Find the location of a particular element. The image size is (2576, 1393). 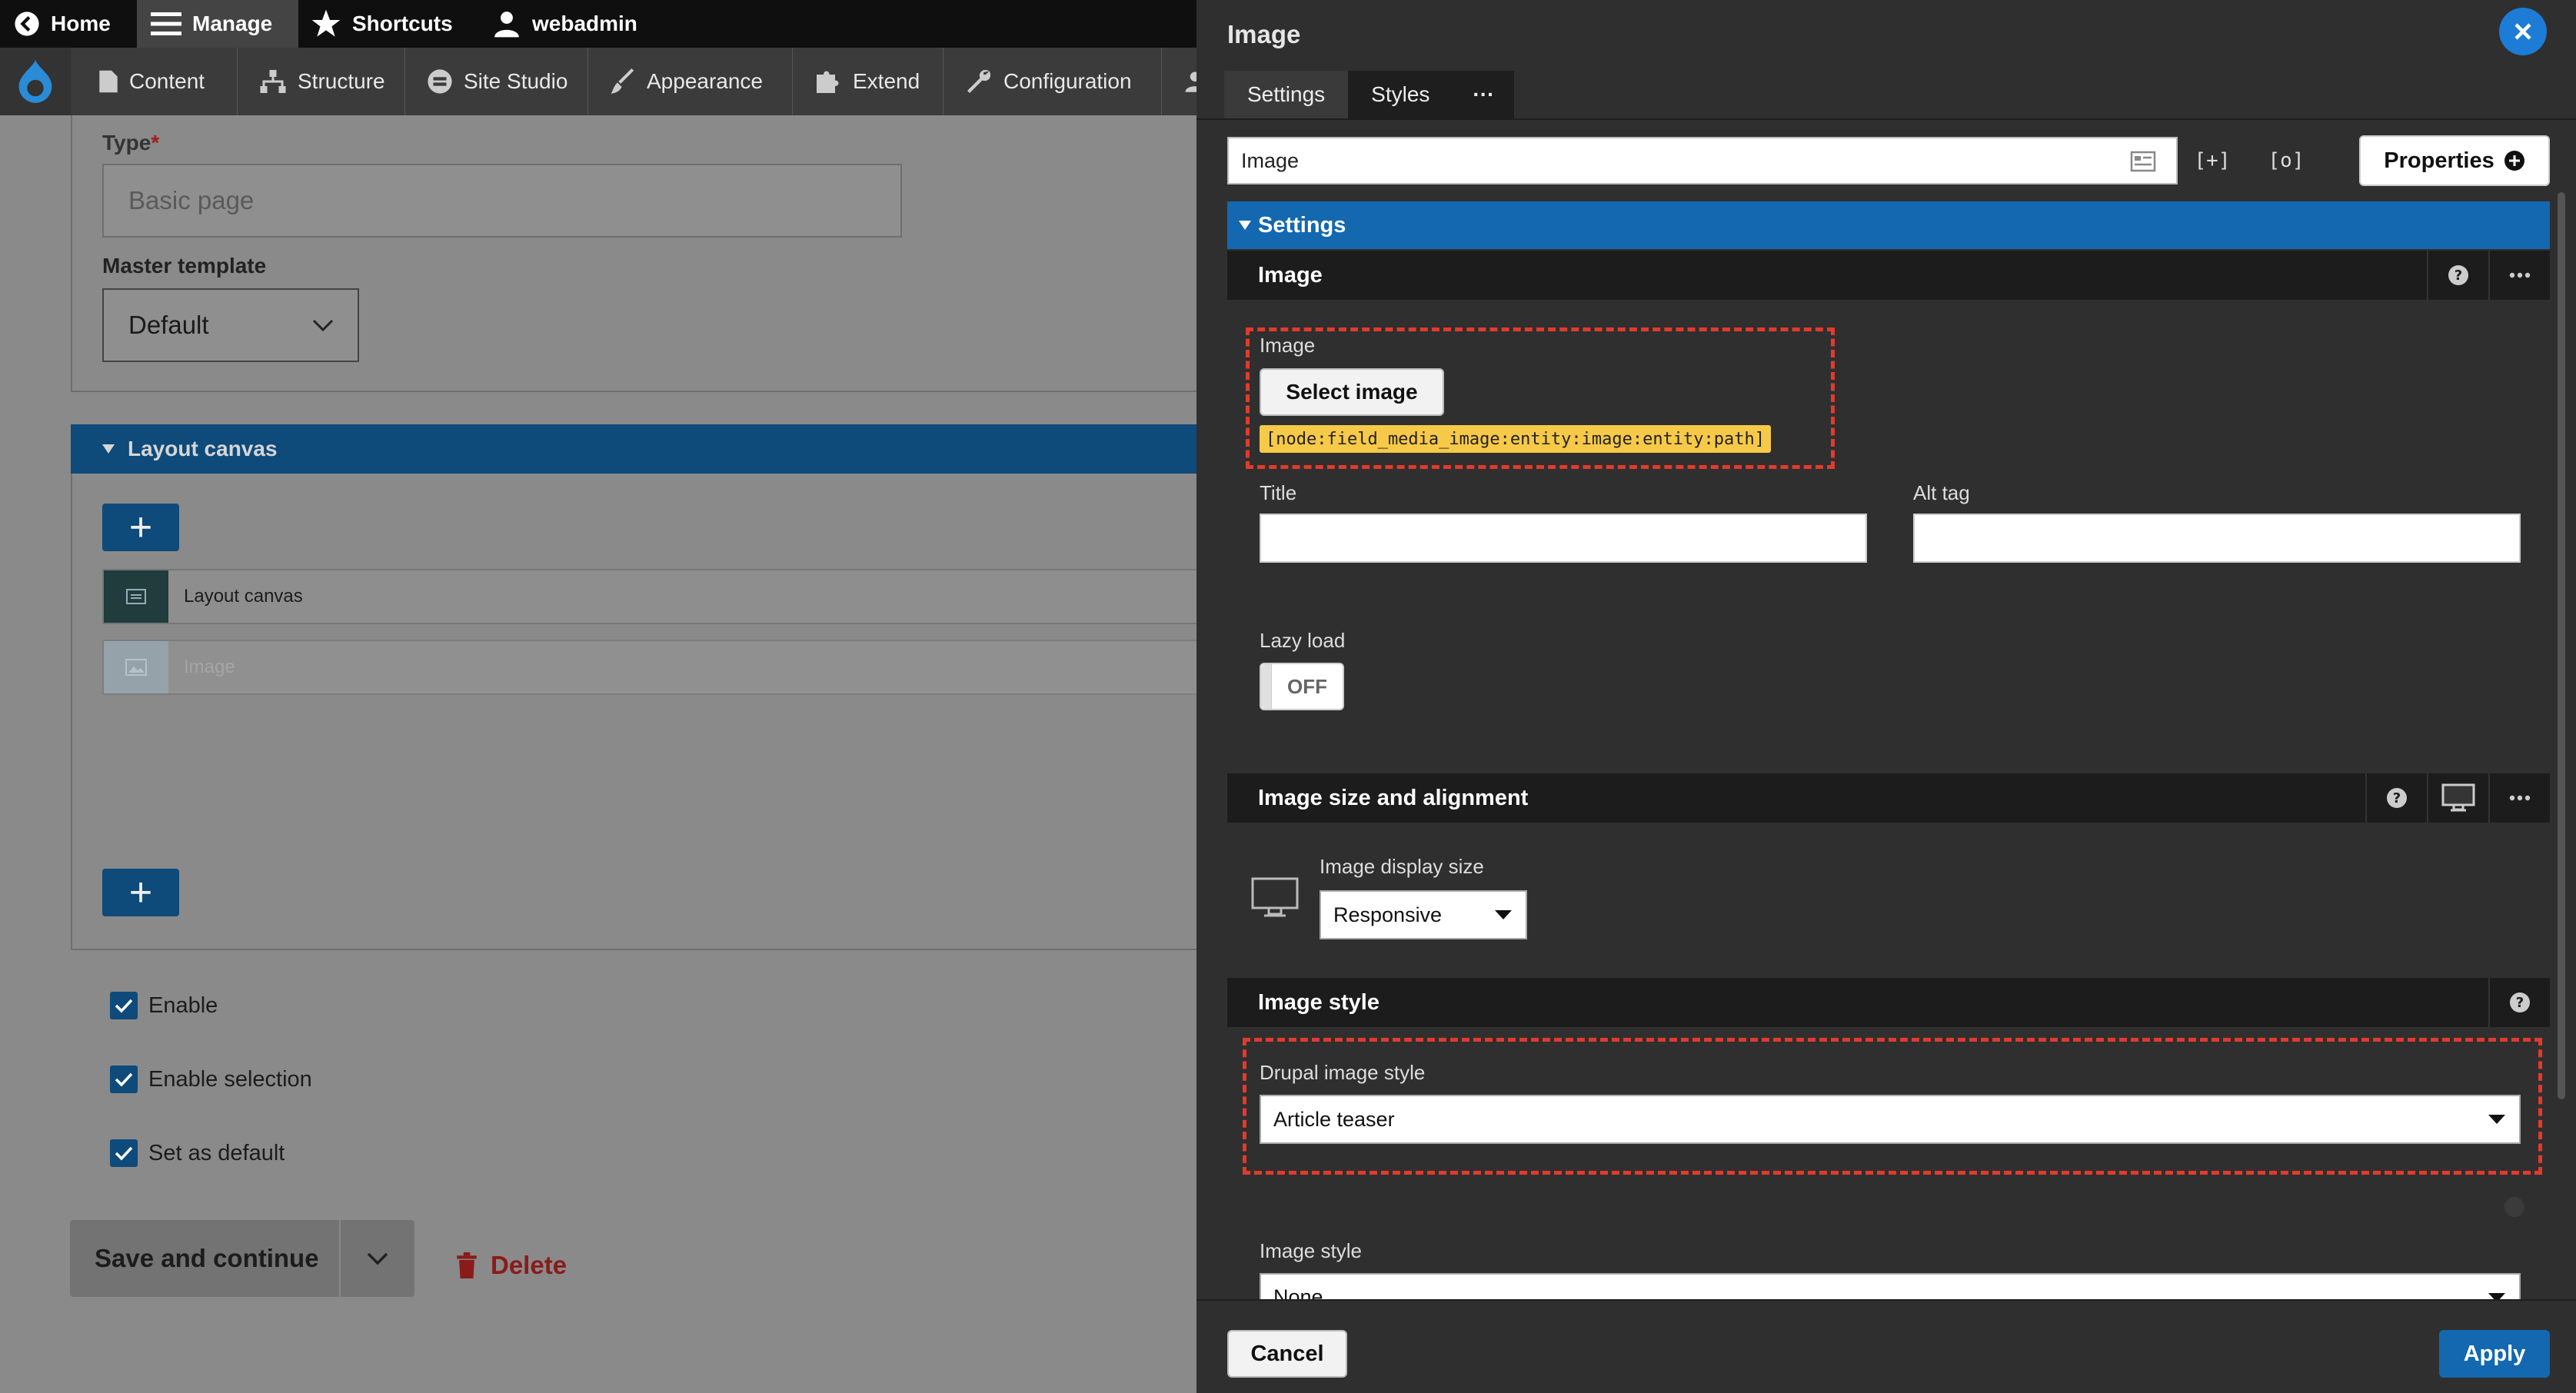

drupal-style-select: Article teaser is located at coordinates (1890, 1119).